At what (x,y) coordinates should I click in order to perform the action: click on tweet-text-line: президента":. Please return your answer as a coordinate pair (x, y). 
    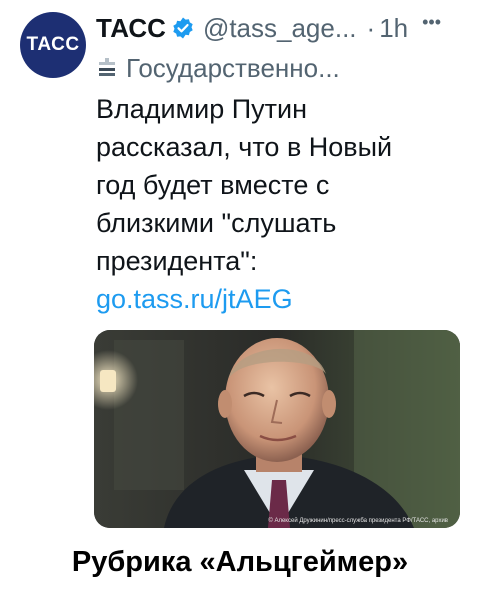
    Looking at the image, I should click on (177, 261).